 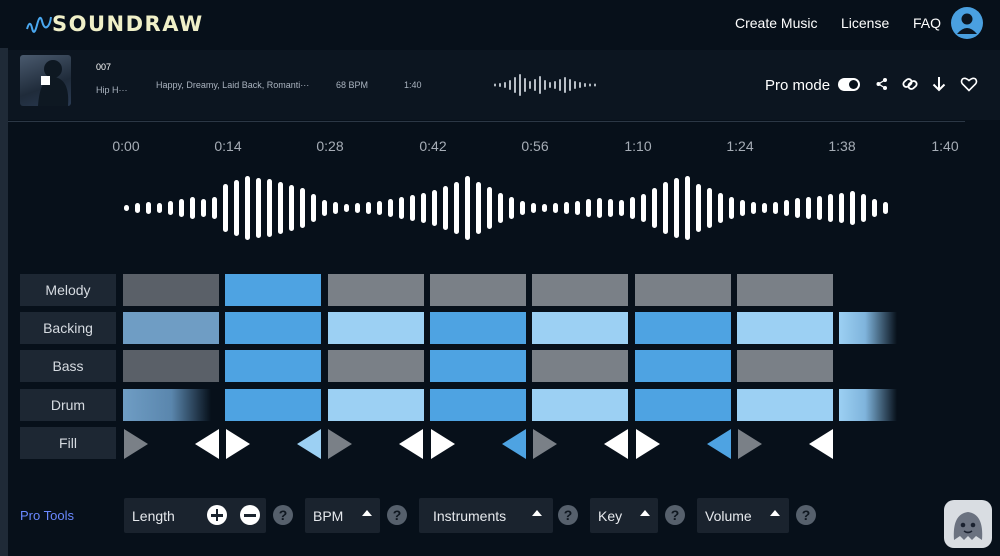 What do you see at coordinates (568, 515) in the screenshot?
I see `instruments-help-icon: ?` at bounding box center [568, 515].